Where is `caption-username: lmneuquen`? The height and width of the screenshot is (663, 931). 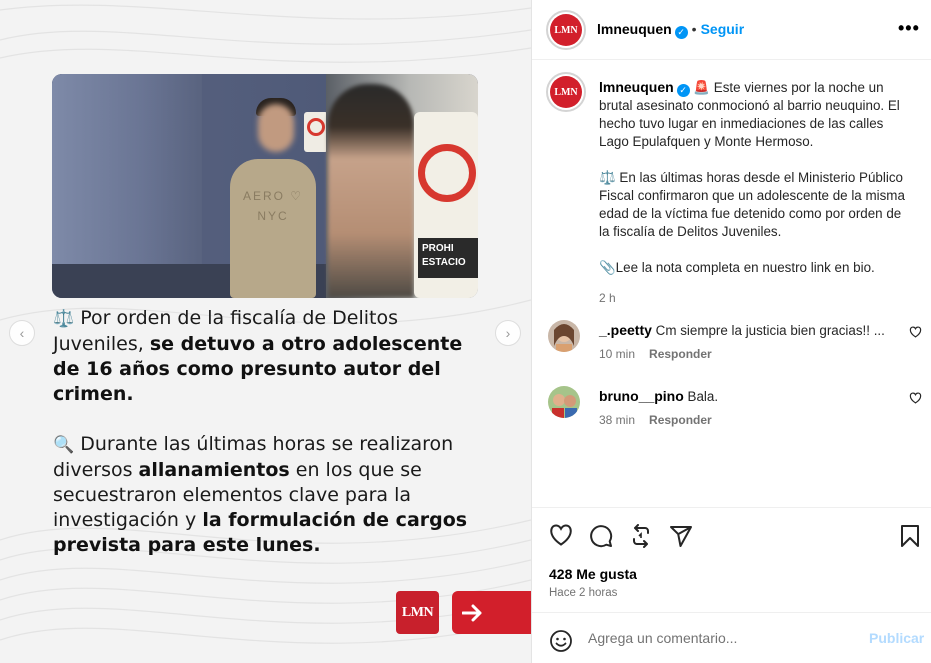 caption-username: lmneuquen is located at coordinates (636, 87).